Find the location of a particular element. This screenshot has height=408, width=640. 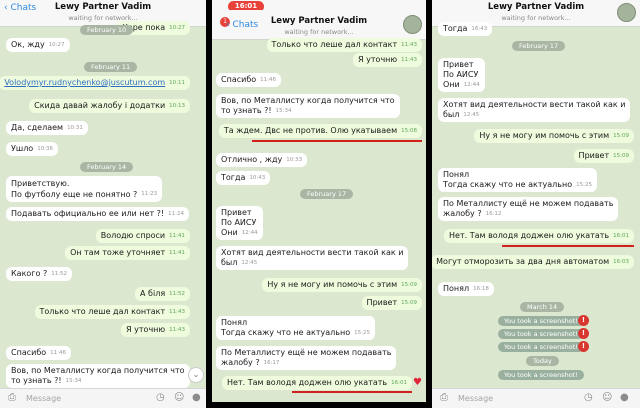

message-bubble: Понял 16:18 is located at coordinates (466, 289).